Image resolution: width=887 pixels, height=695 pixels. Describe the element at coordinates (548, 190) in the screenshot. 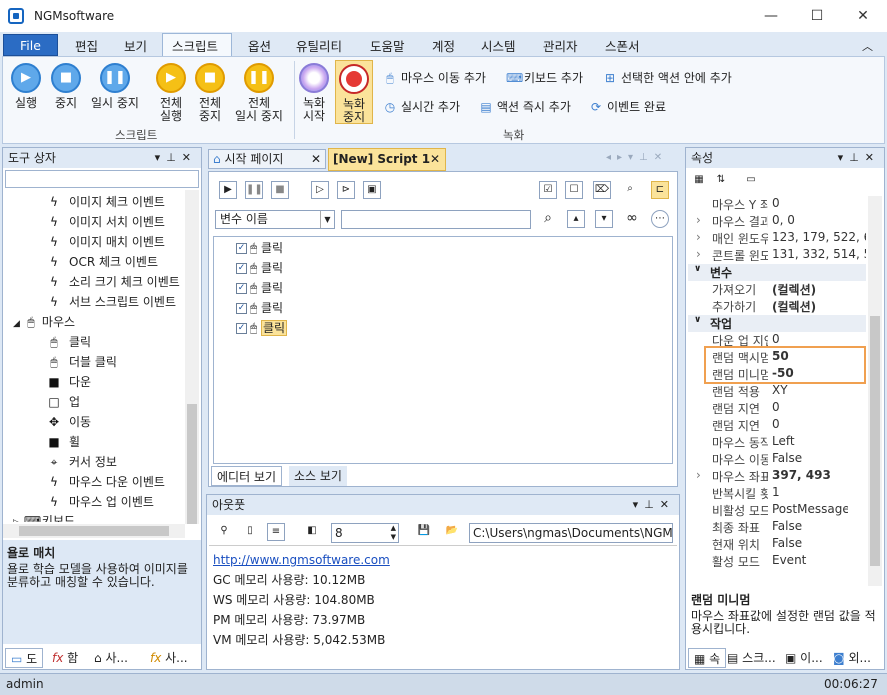

I see `check-all-icon: ☑` at that location.